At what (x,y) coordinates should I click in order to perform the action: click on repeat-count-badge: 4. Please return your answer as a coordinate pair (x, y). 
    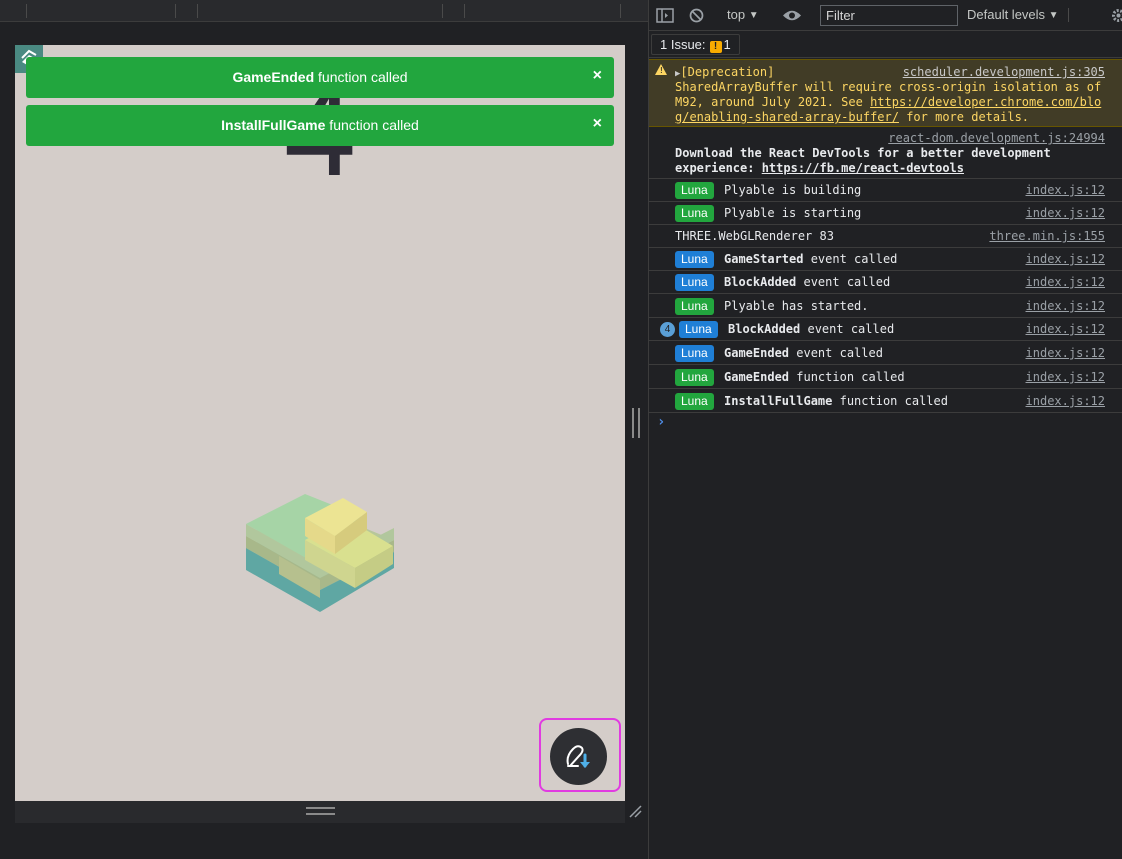
    Looking at the image, I should click on (667, 329).